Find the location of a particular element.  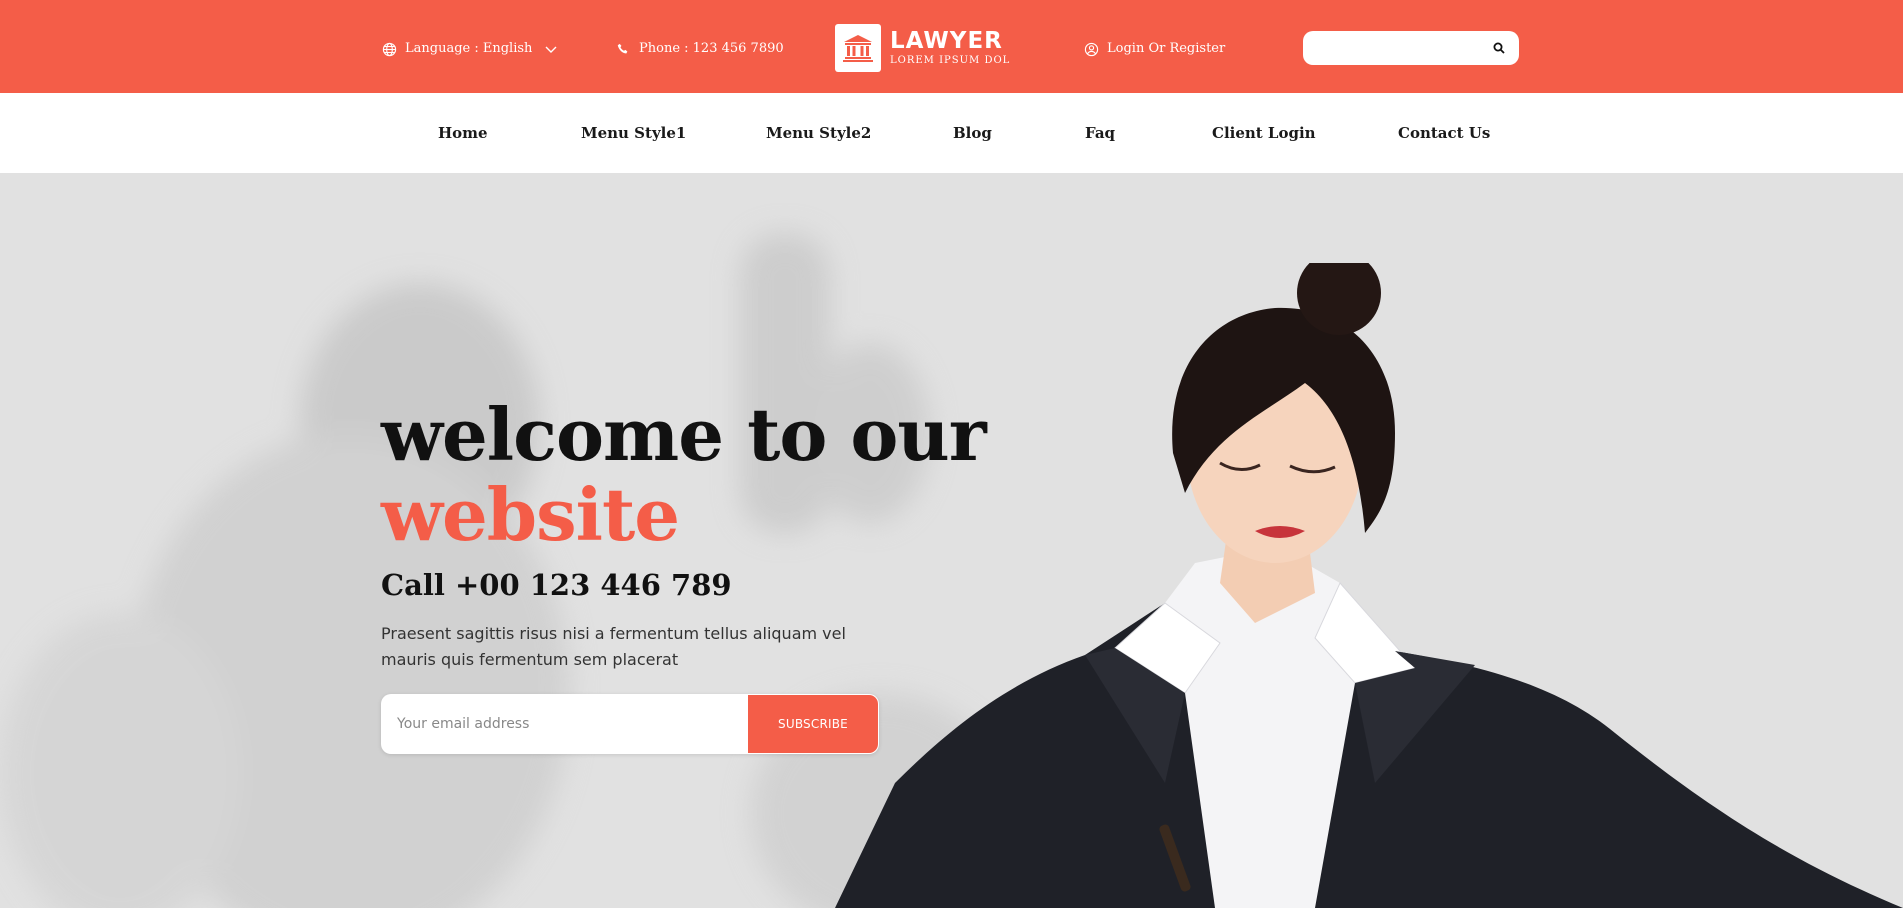

search-box is located at coordinates (1411, 48).